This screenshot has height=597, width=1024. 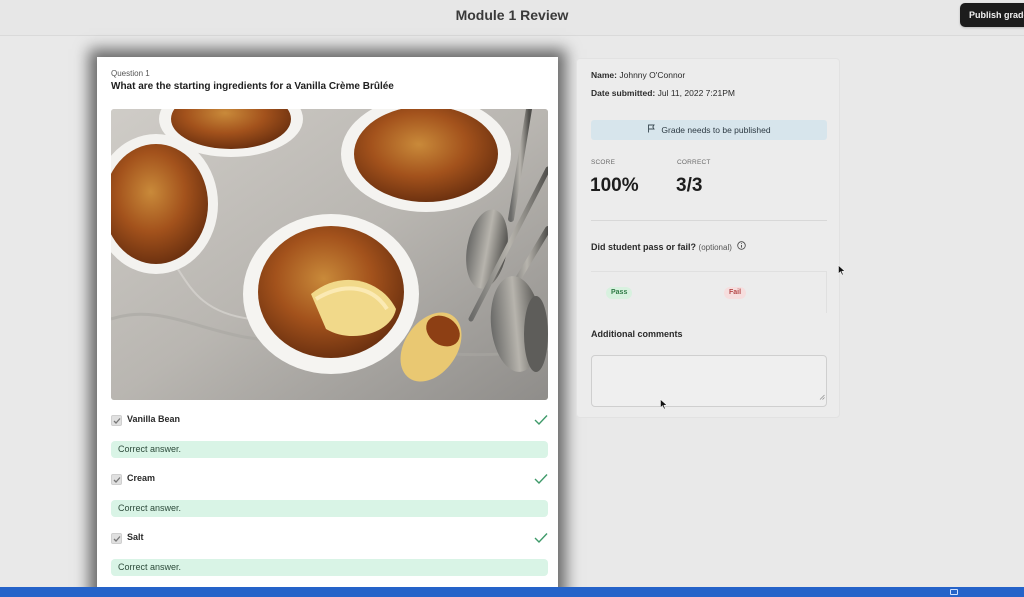 What do you see at coordinates (1009, 592) in the screenshot?
I see `volume-icon` at bounding box center [1009, 592].